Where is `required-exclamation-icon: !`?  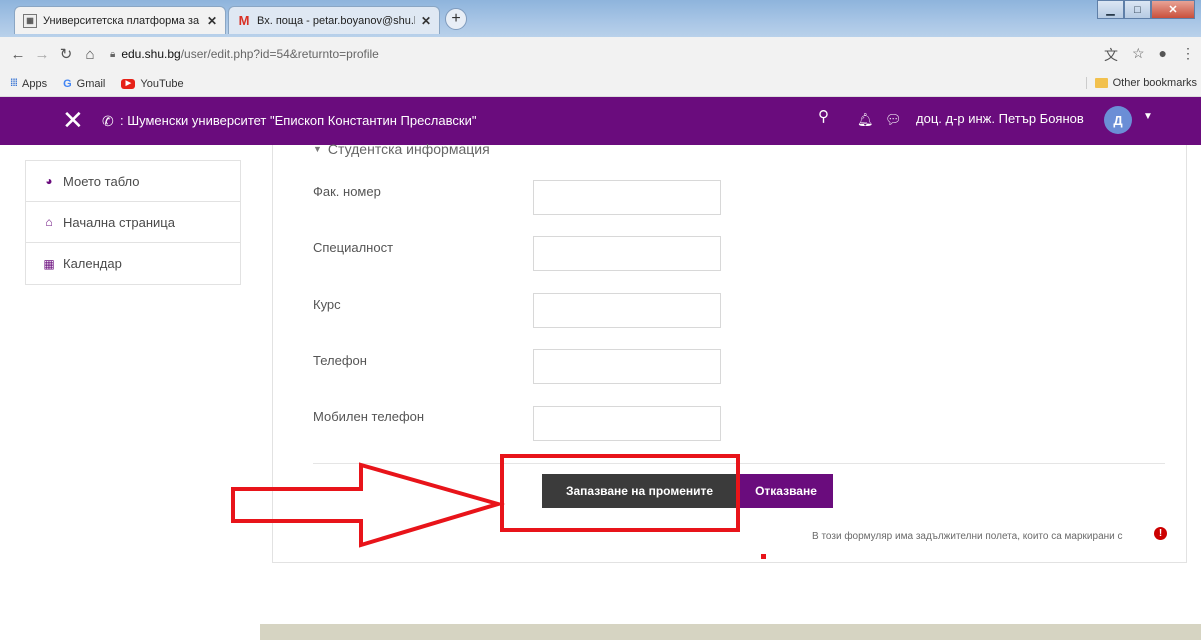
required-exclamation-icon: ! is located at coordinates (1160, 533).